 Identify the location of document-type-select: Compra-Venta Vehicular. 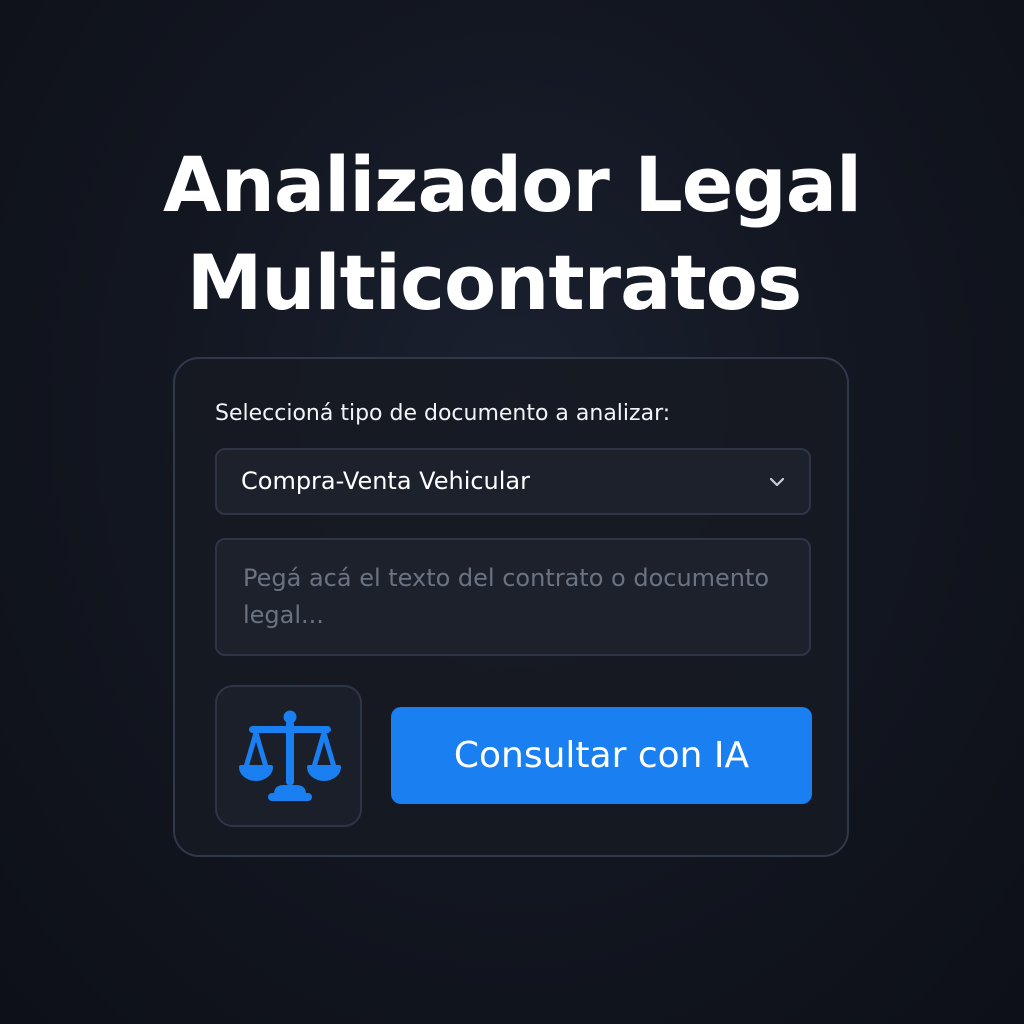
(513, 481).